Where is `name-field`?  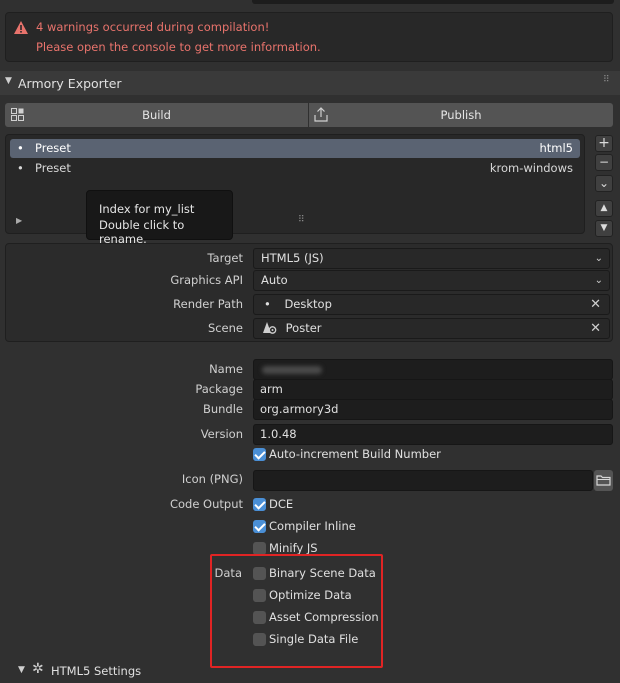 name-field is located at coordinates (433, 369).